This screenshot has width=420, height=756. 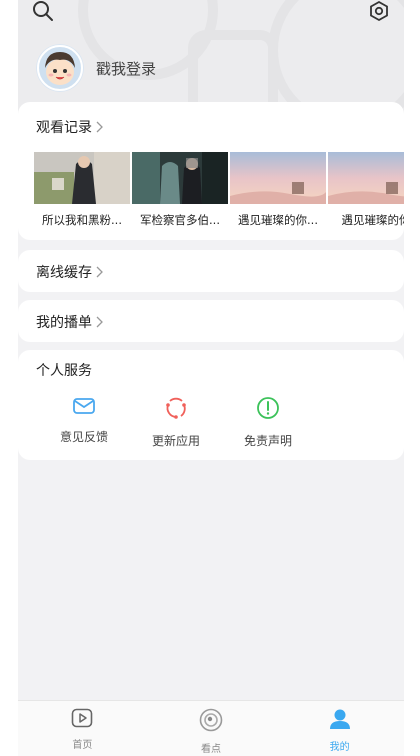 I want to click on history-list: 所以我和黑粉... 军检察官多伯... 遇见璀璨的你... 遇见璀璨的你, so click(x=219, y=190).